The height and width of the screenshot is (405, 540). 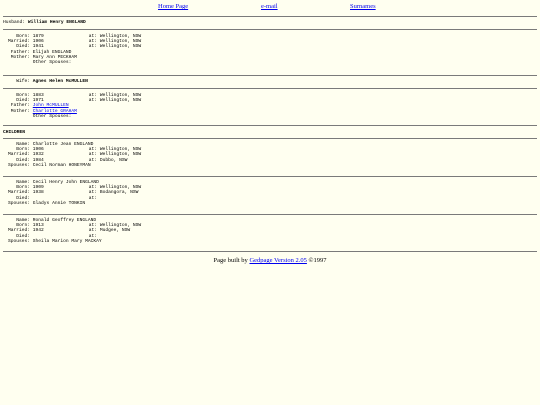 What do you see at coordinates (119, 193) in the screenshot?
I see `child-married-place: Bodangora, NSW` at bounding box center [119, 193].